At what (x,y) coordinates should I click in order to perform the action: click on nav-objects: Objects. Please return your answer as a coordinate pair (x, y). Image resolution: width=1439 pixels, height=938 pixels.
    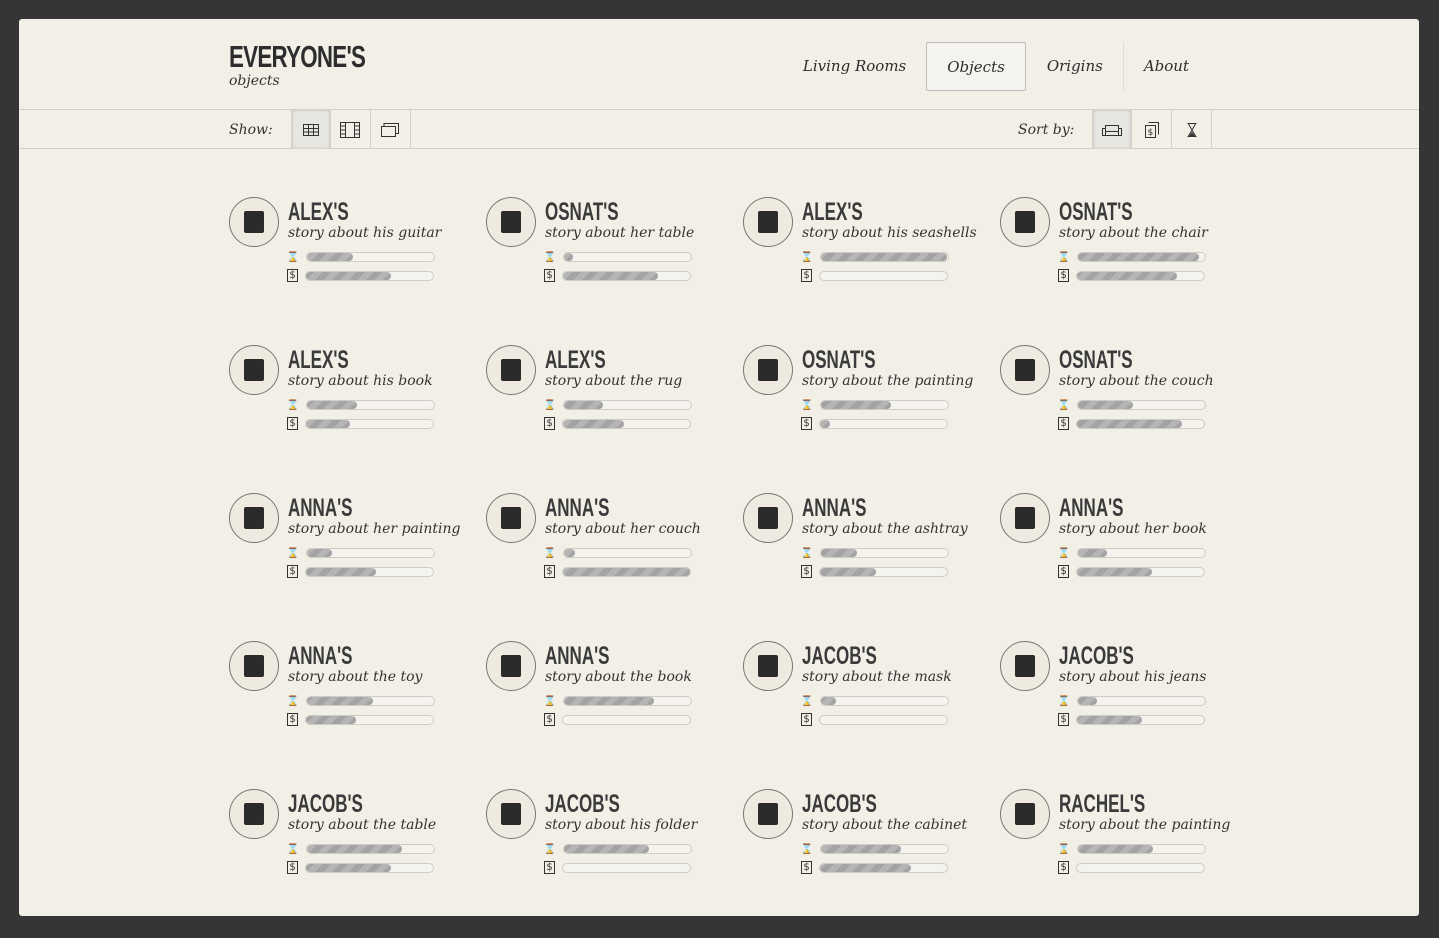
    Looking at the image, I should click on (976, 66).